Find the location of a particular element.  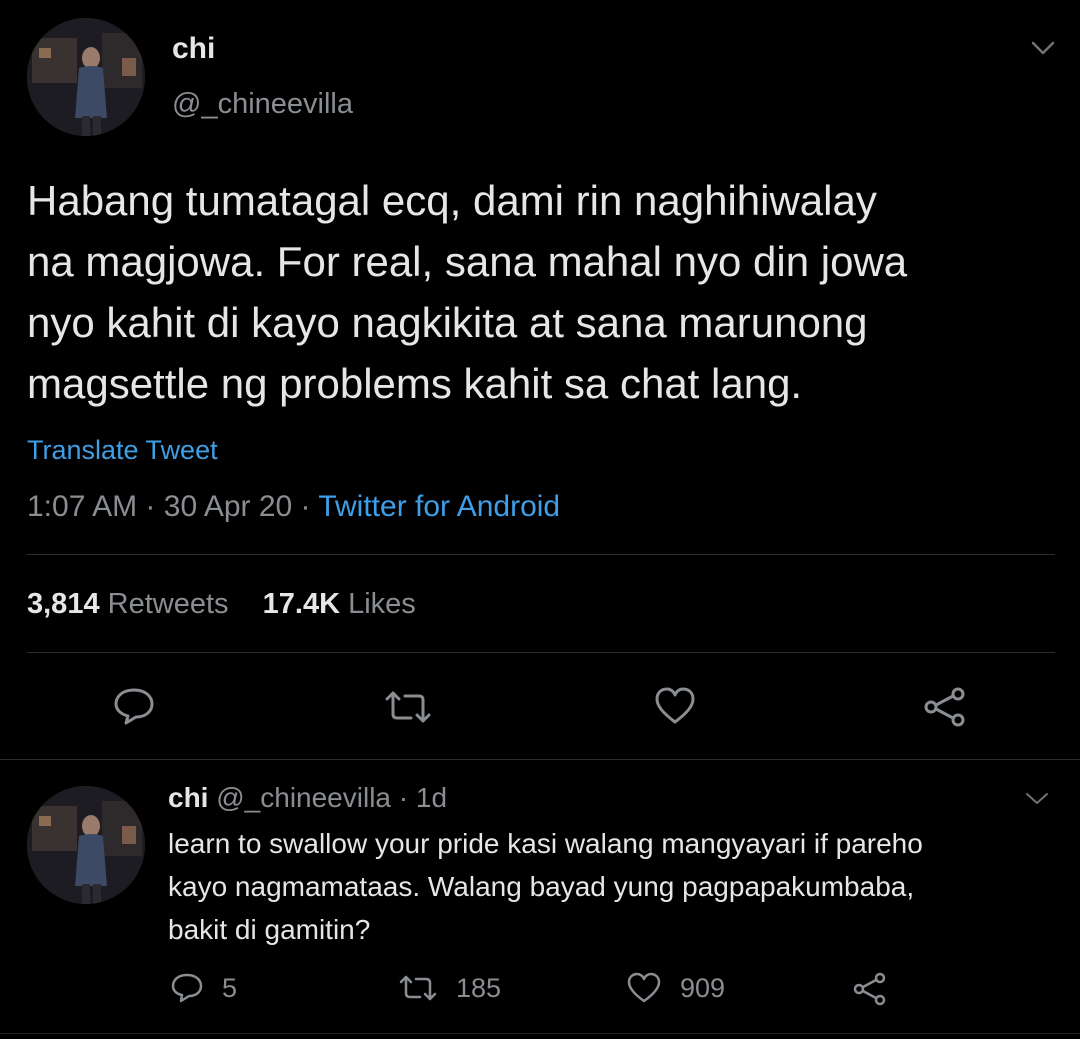

reply-button: 5 is located at coordinates (203, 988).